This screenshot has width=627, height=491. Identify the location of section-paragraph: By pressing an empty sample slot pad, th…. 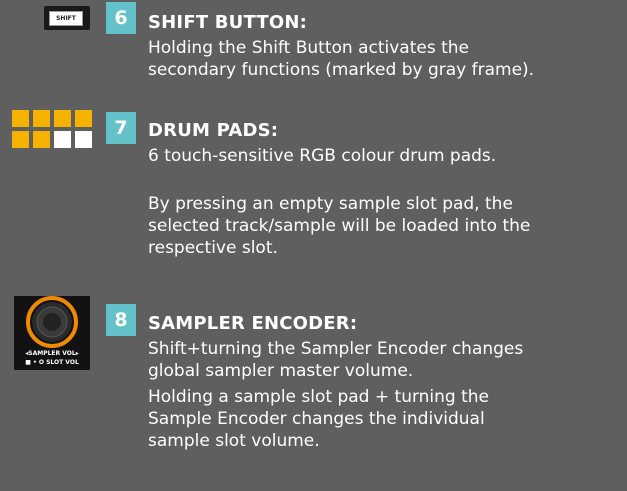
(339, 226).